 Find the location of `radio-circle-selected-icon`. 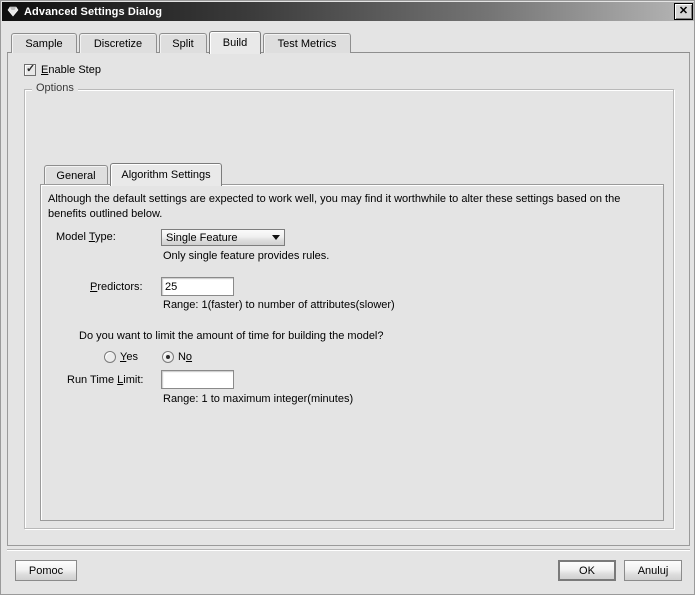

radio-circle-selected-icon is located at coordinates (167, 357).